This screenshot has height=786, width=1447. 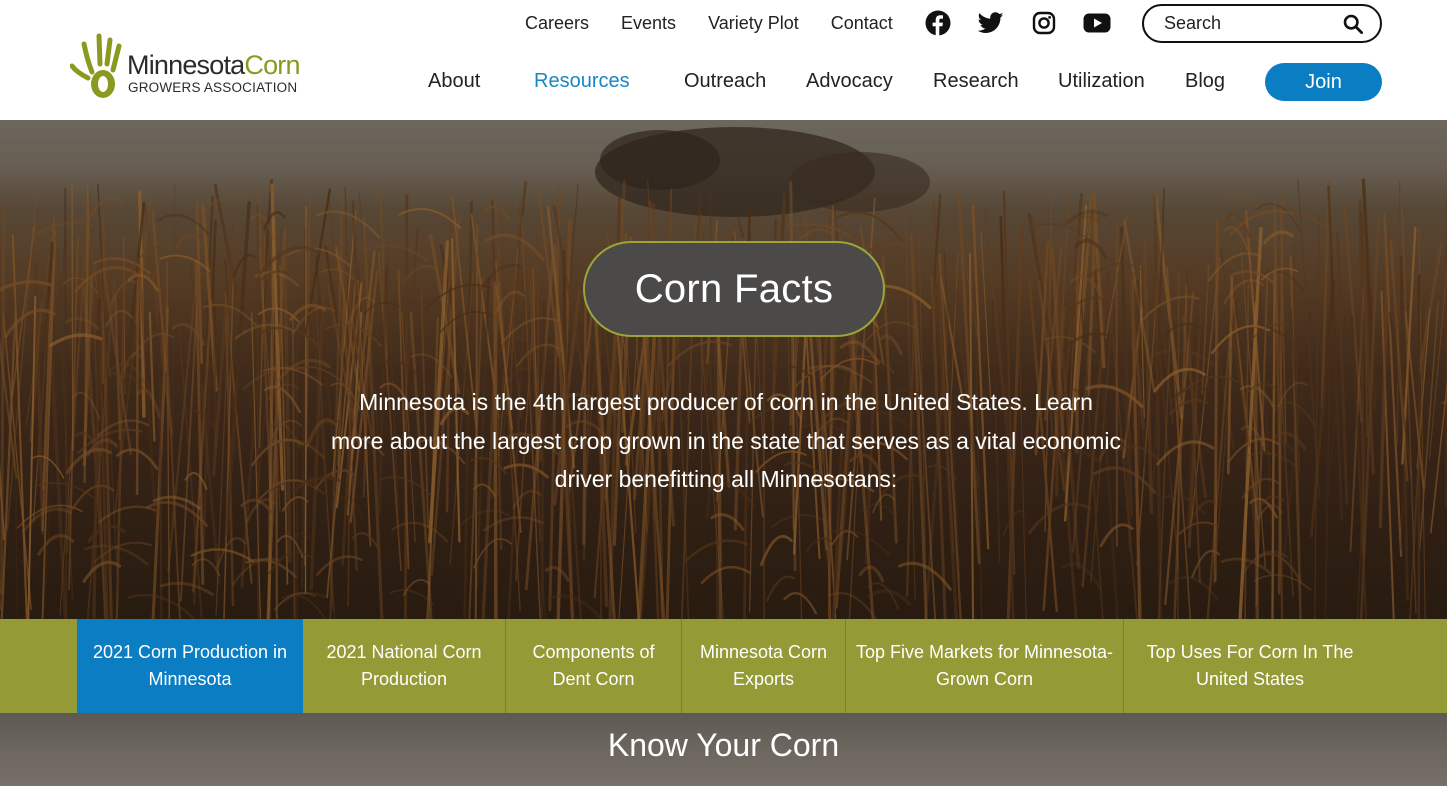 What do you see at coordinates (1044, 23) in the screenshot?
I see `instagram-icon` at bounding box center [1044, 23].